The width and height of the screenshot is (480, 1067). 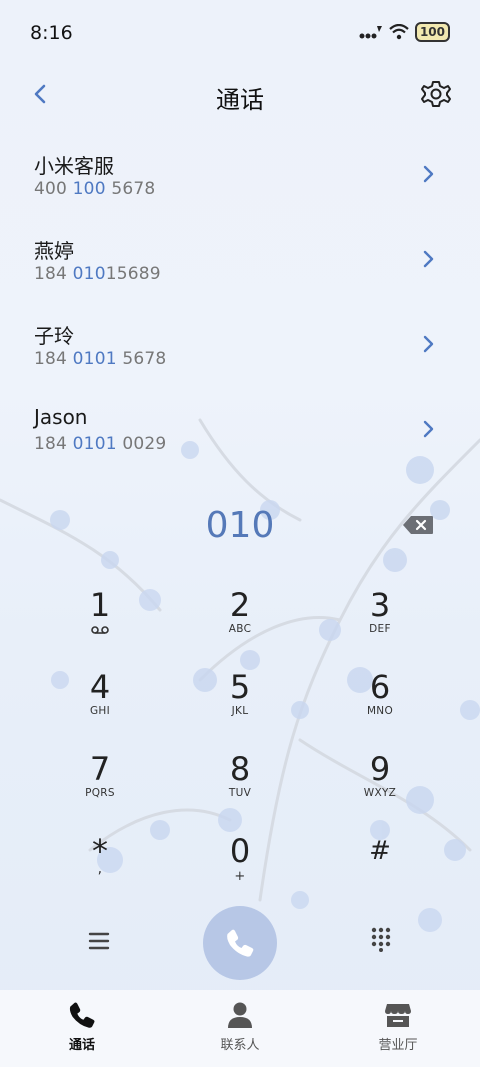 What do you see at coordinates (240, 257) in the screenshot?
I see `contact-item: 燕婷 184 01015689` at bounding box center [240, 257].